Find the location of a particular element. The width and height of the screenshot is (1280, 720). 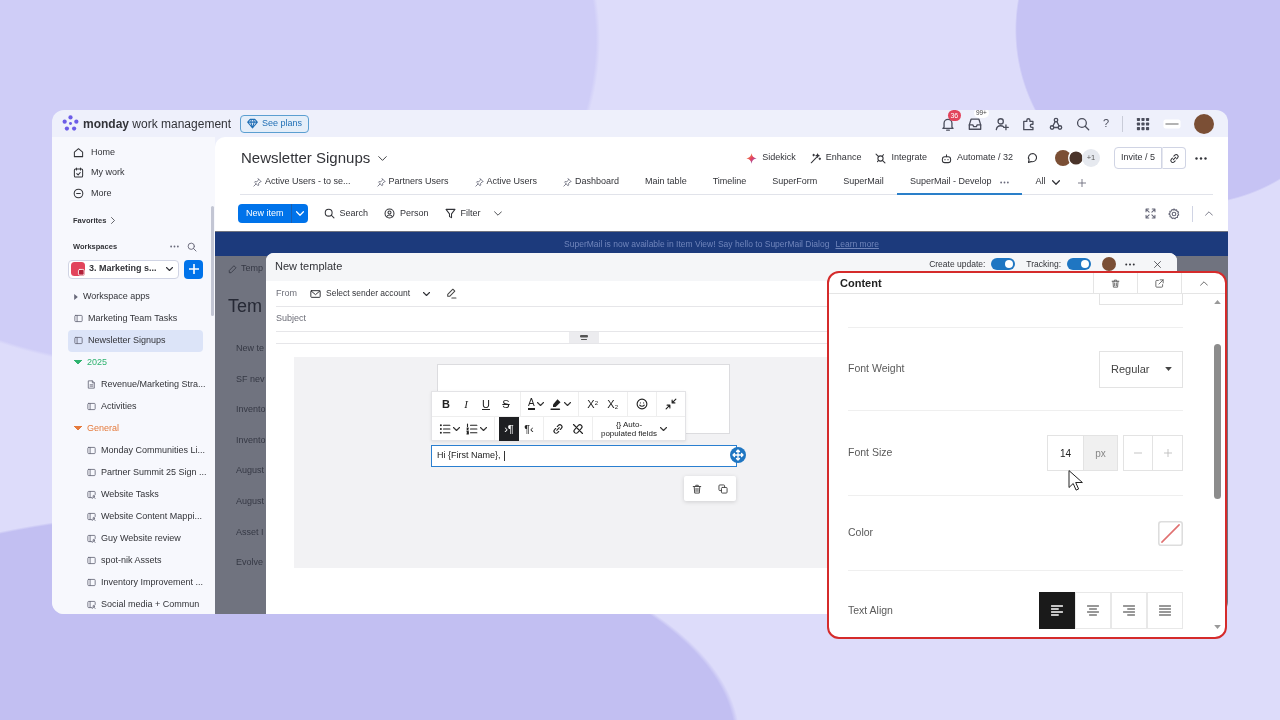

unit-label: px is located at coordinates (1100, 453).